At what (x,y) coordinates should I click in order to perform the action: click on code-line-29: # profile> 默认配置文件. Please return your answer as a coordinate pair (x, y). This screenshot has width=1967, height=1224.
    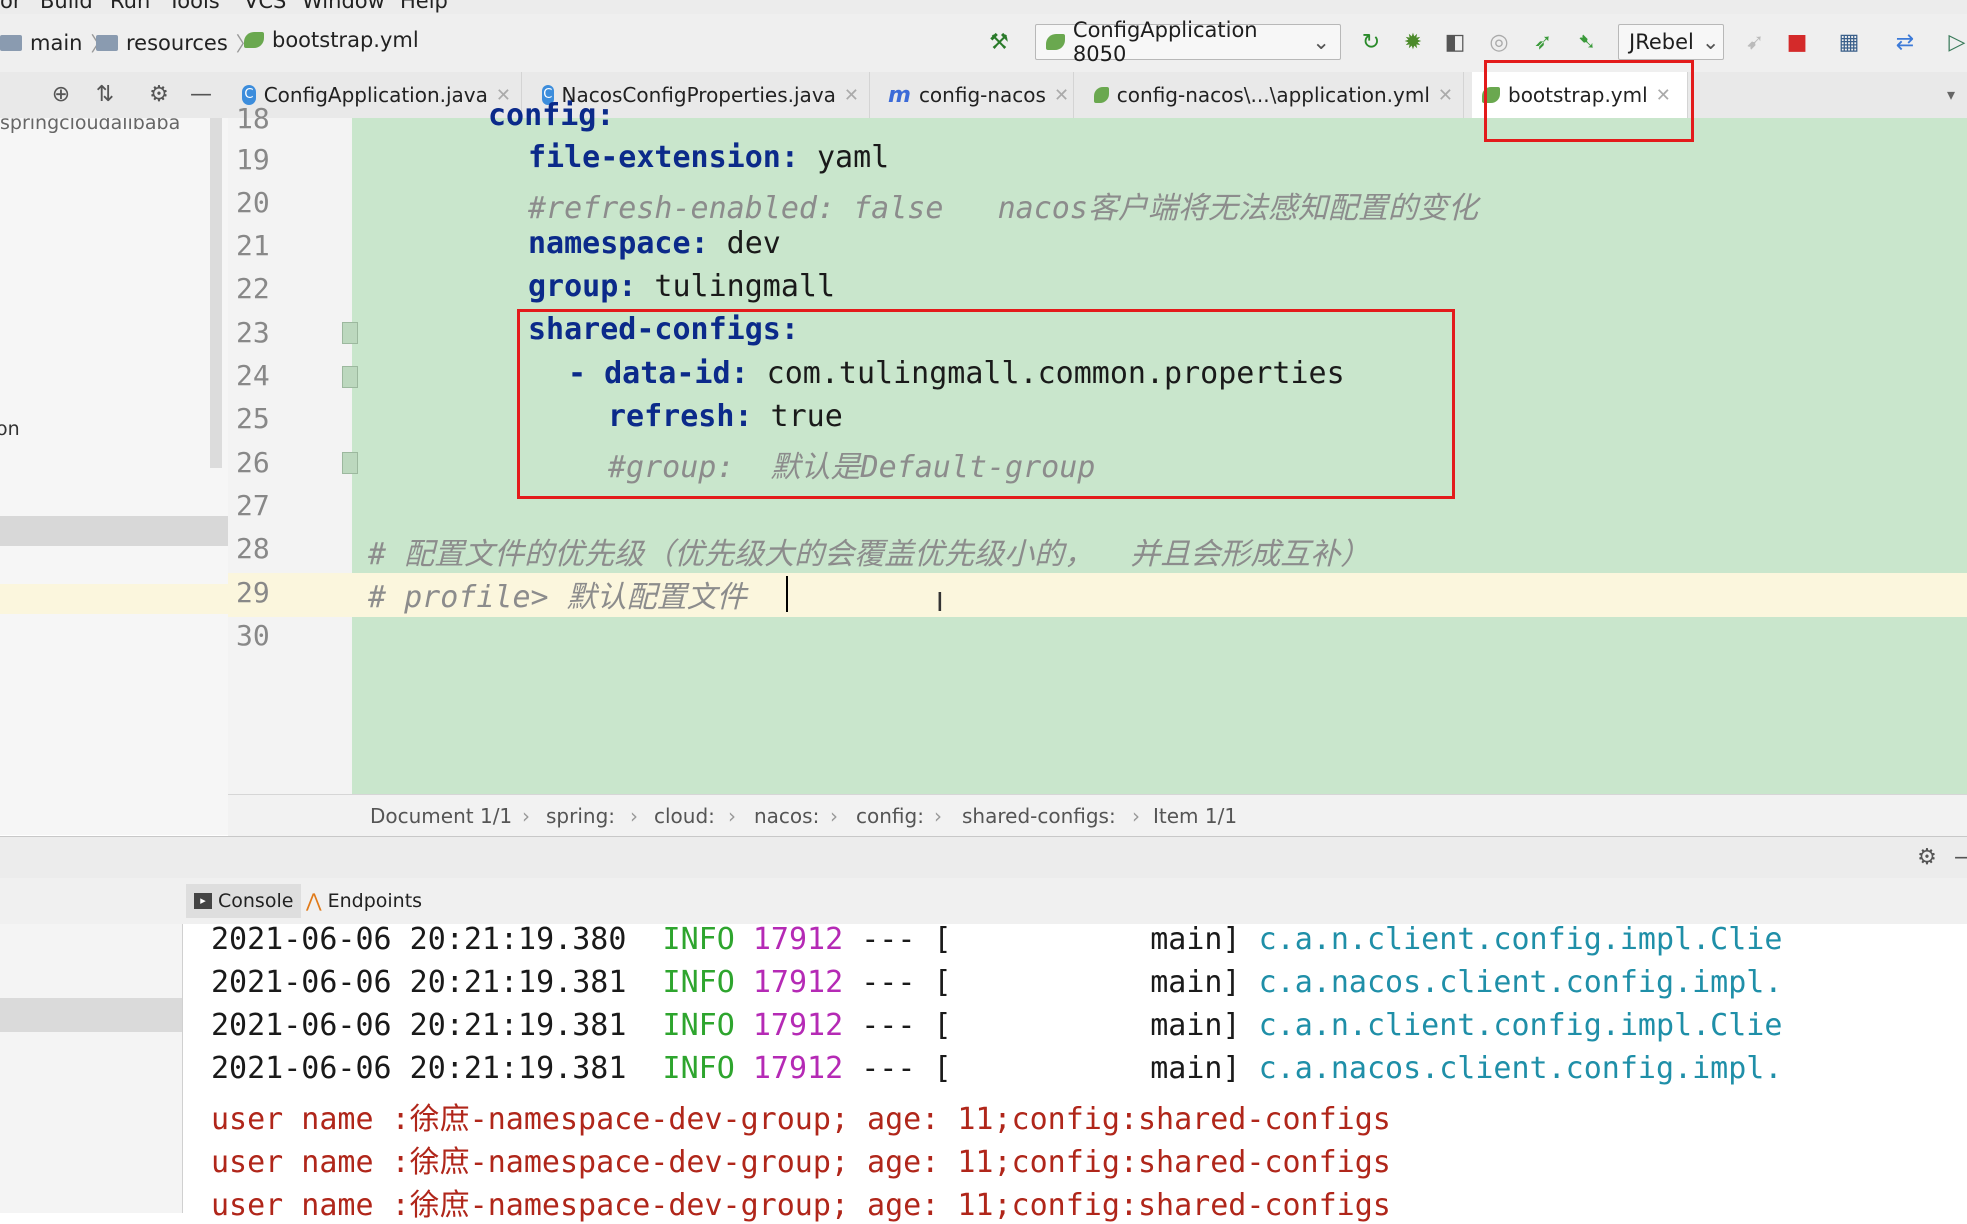
    Looking at the image, I should click on (557, 597).